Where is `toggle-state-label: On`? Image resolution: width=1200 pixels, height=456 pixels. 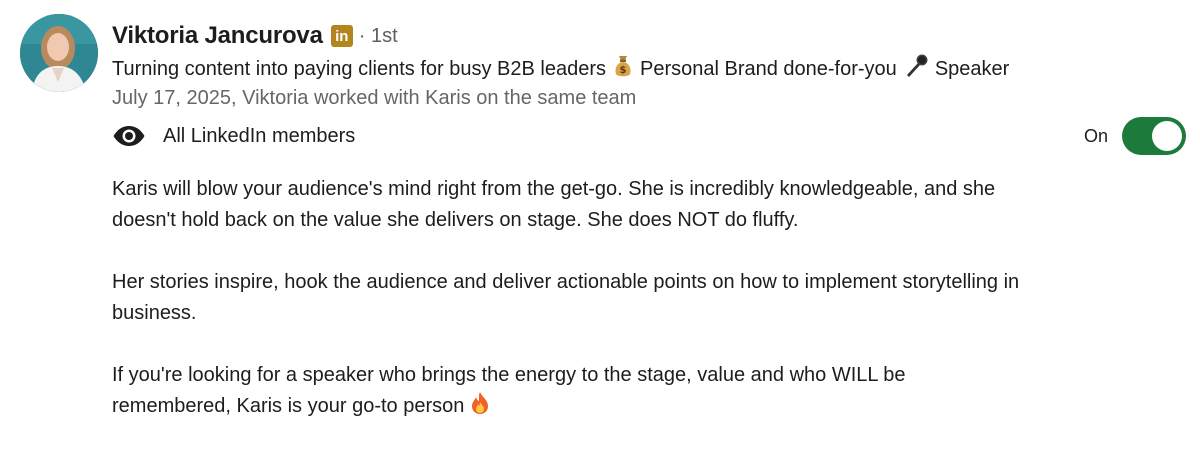 toggle-state-label: On is located at coordinates (1095, 135).